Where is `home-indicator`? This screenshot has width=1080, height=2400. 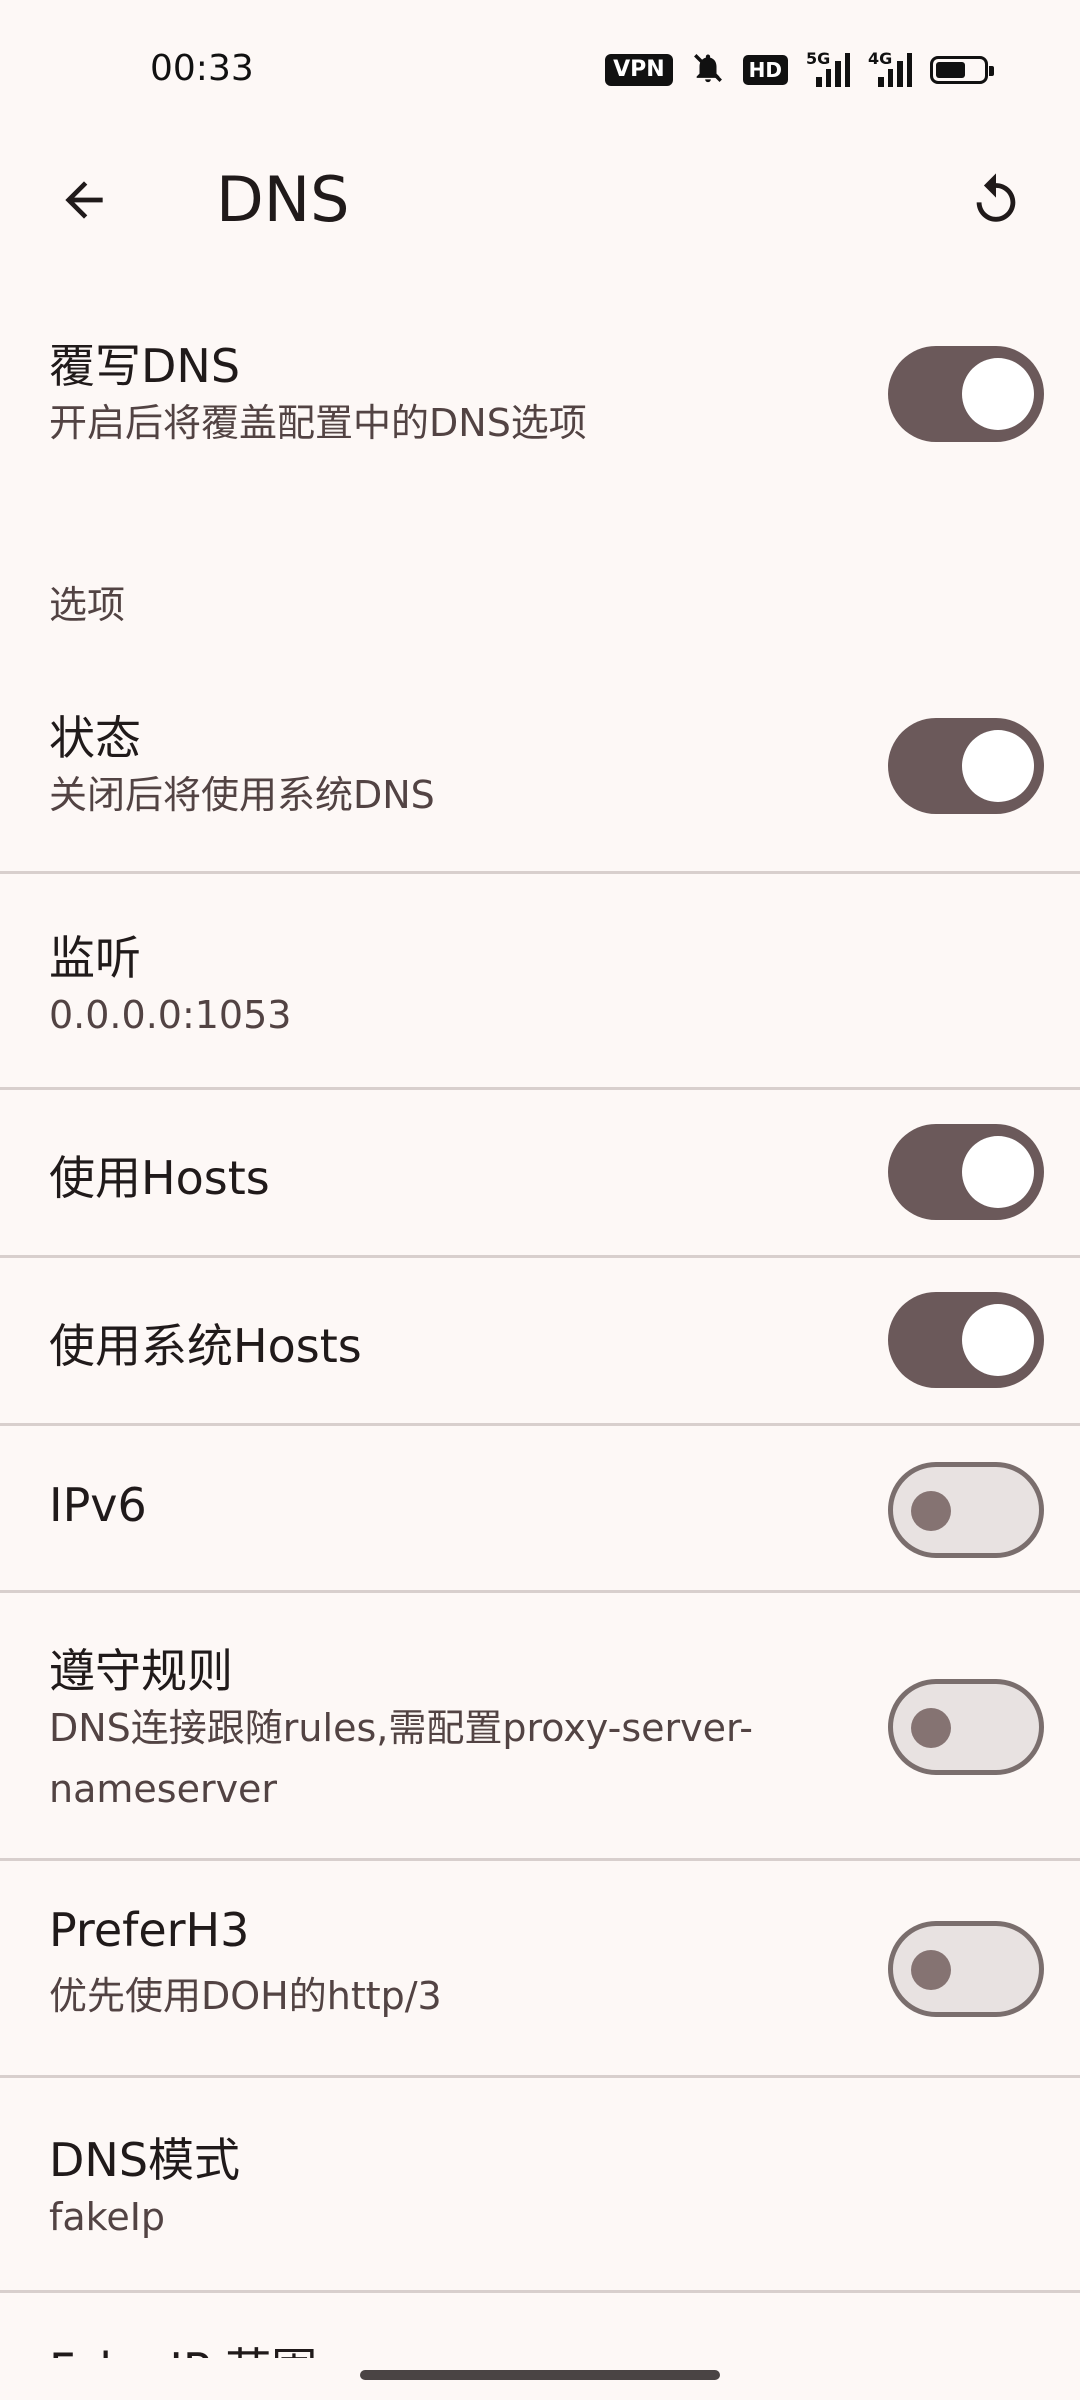
home-indicator is located at coordinates (540, 2375).